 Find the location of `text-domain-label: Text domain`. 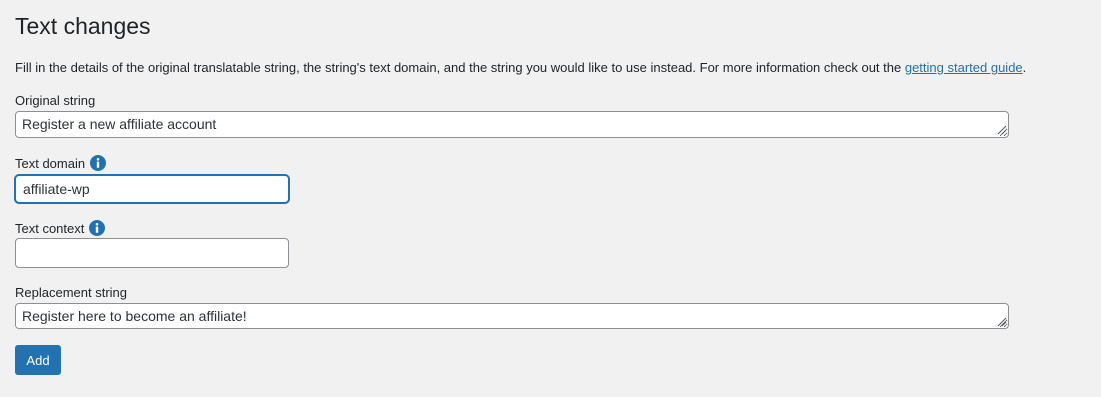

text-domain-label: Text domain is located at coordinates (61, 163).